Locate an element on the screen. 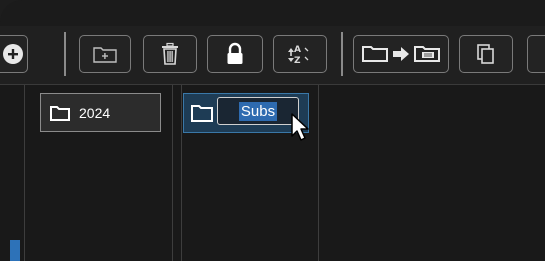  mouse-cursor-icon is located at coordinates (300, 127).